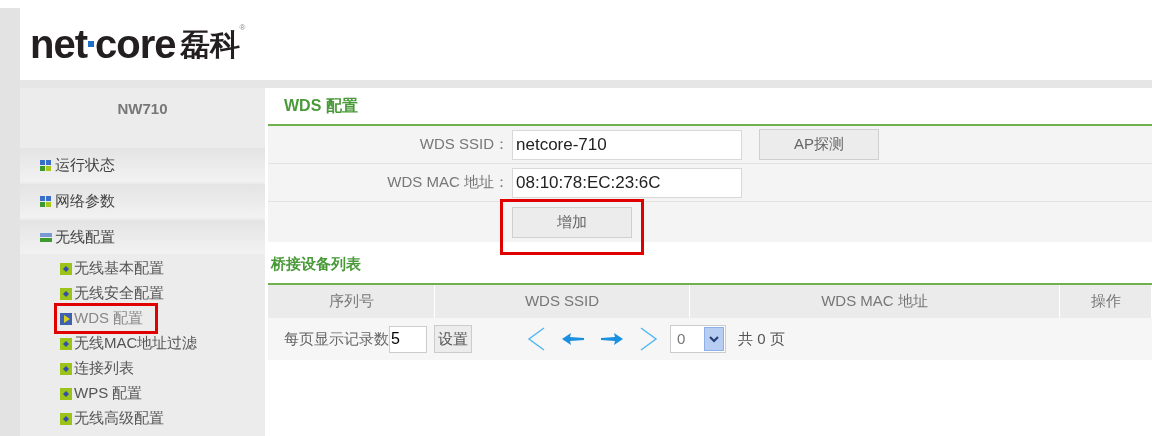  What do you see at coordinates (453, 339) in the screenshot?
I see `set-button: 设置` at bounding box center [453, 339].